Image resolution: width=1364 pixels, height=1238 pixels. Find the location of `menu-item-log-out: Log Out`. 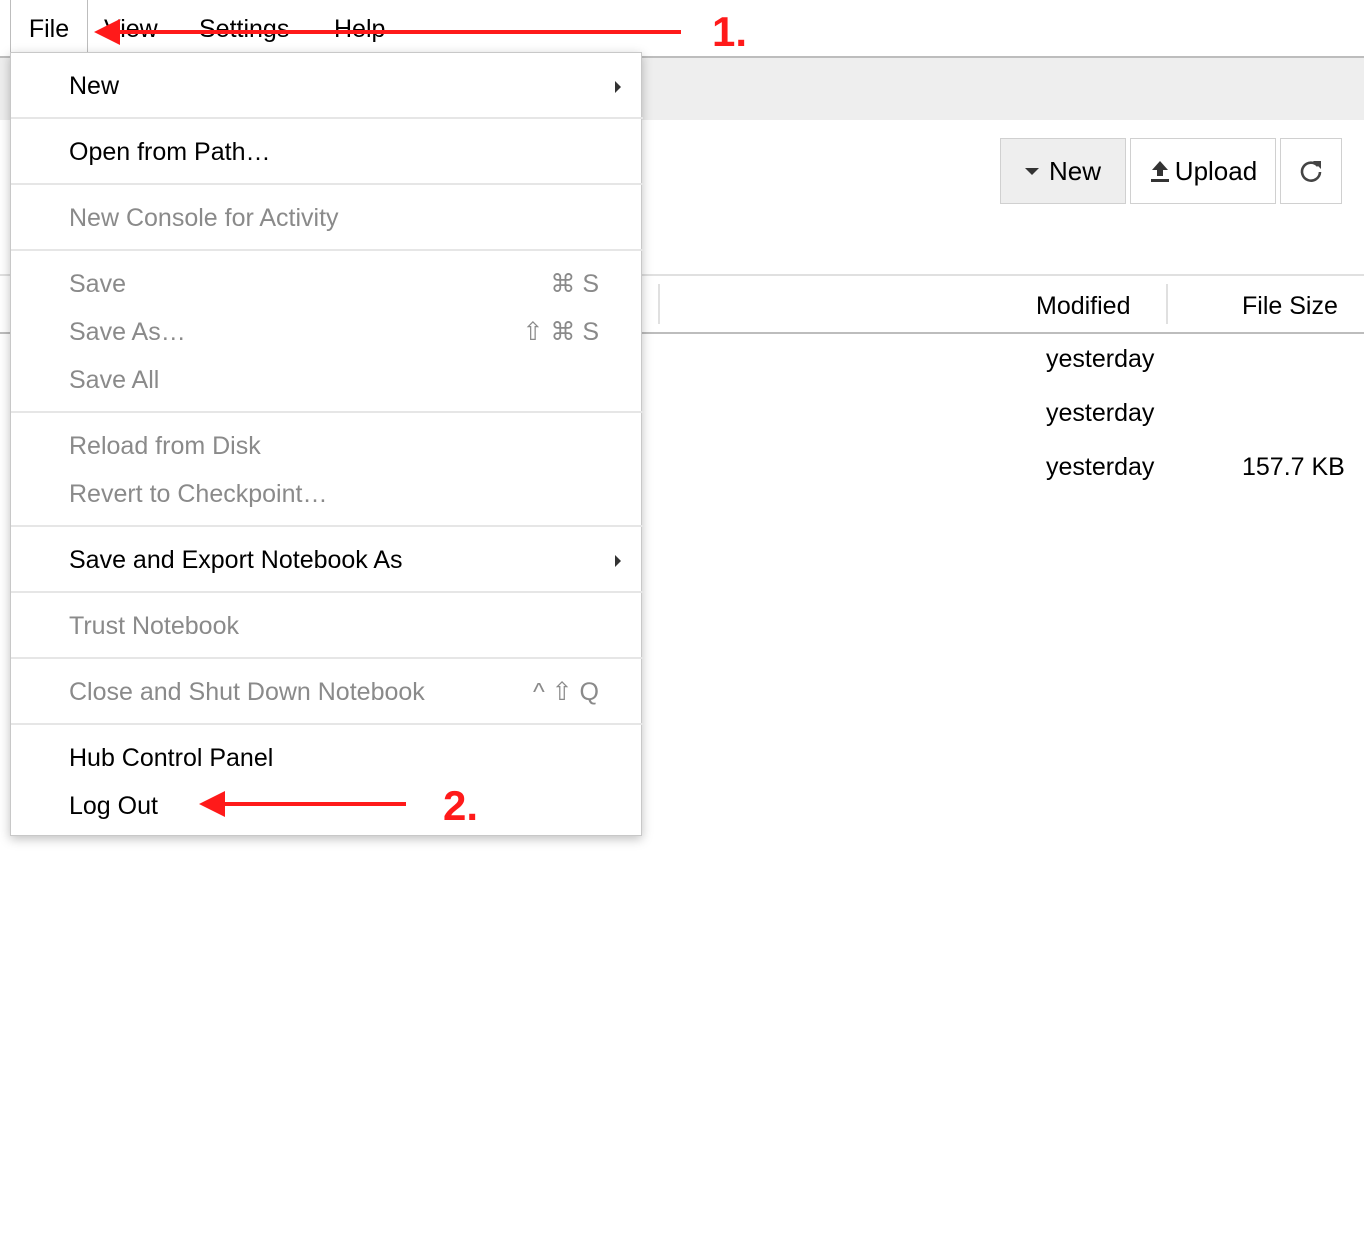

menu-item-log-out: Log Out is located at coordinates (327, 806).